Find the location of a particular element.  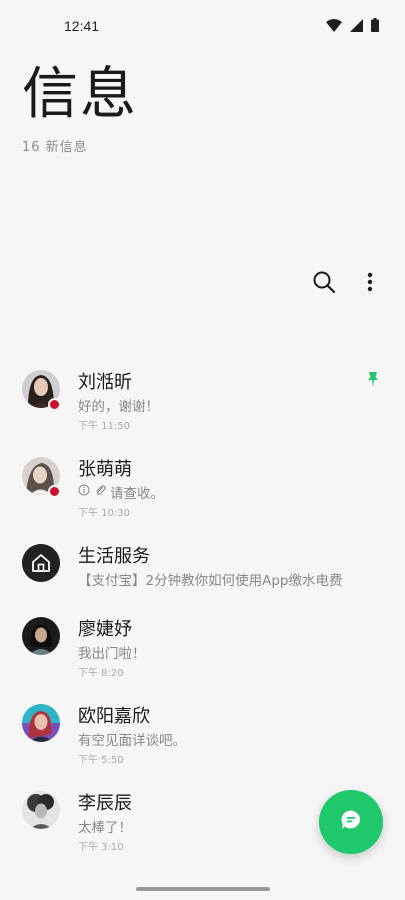

attachment-icon is located at coordinates (100, 492).